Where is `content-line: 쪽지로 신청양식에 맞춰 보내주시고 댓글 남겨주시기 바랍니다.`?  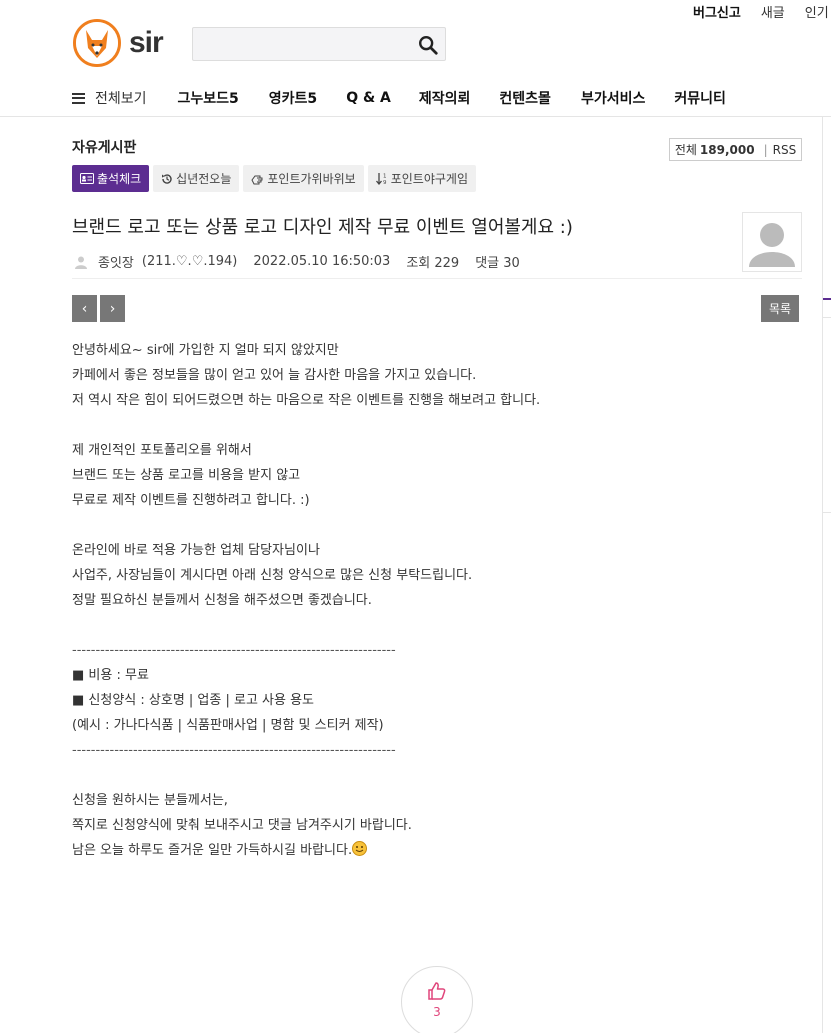
content-line: 쪽지로 신청양식에 맞춰 보내주시고 댓글 남겨주시기 바랍니다. is located at coordinates (242, 825).